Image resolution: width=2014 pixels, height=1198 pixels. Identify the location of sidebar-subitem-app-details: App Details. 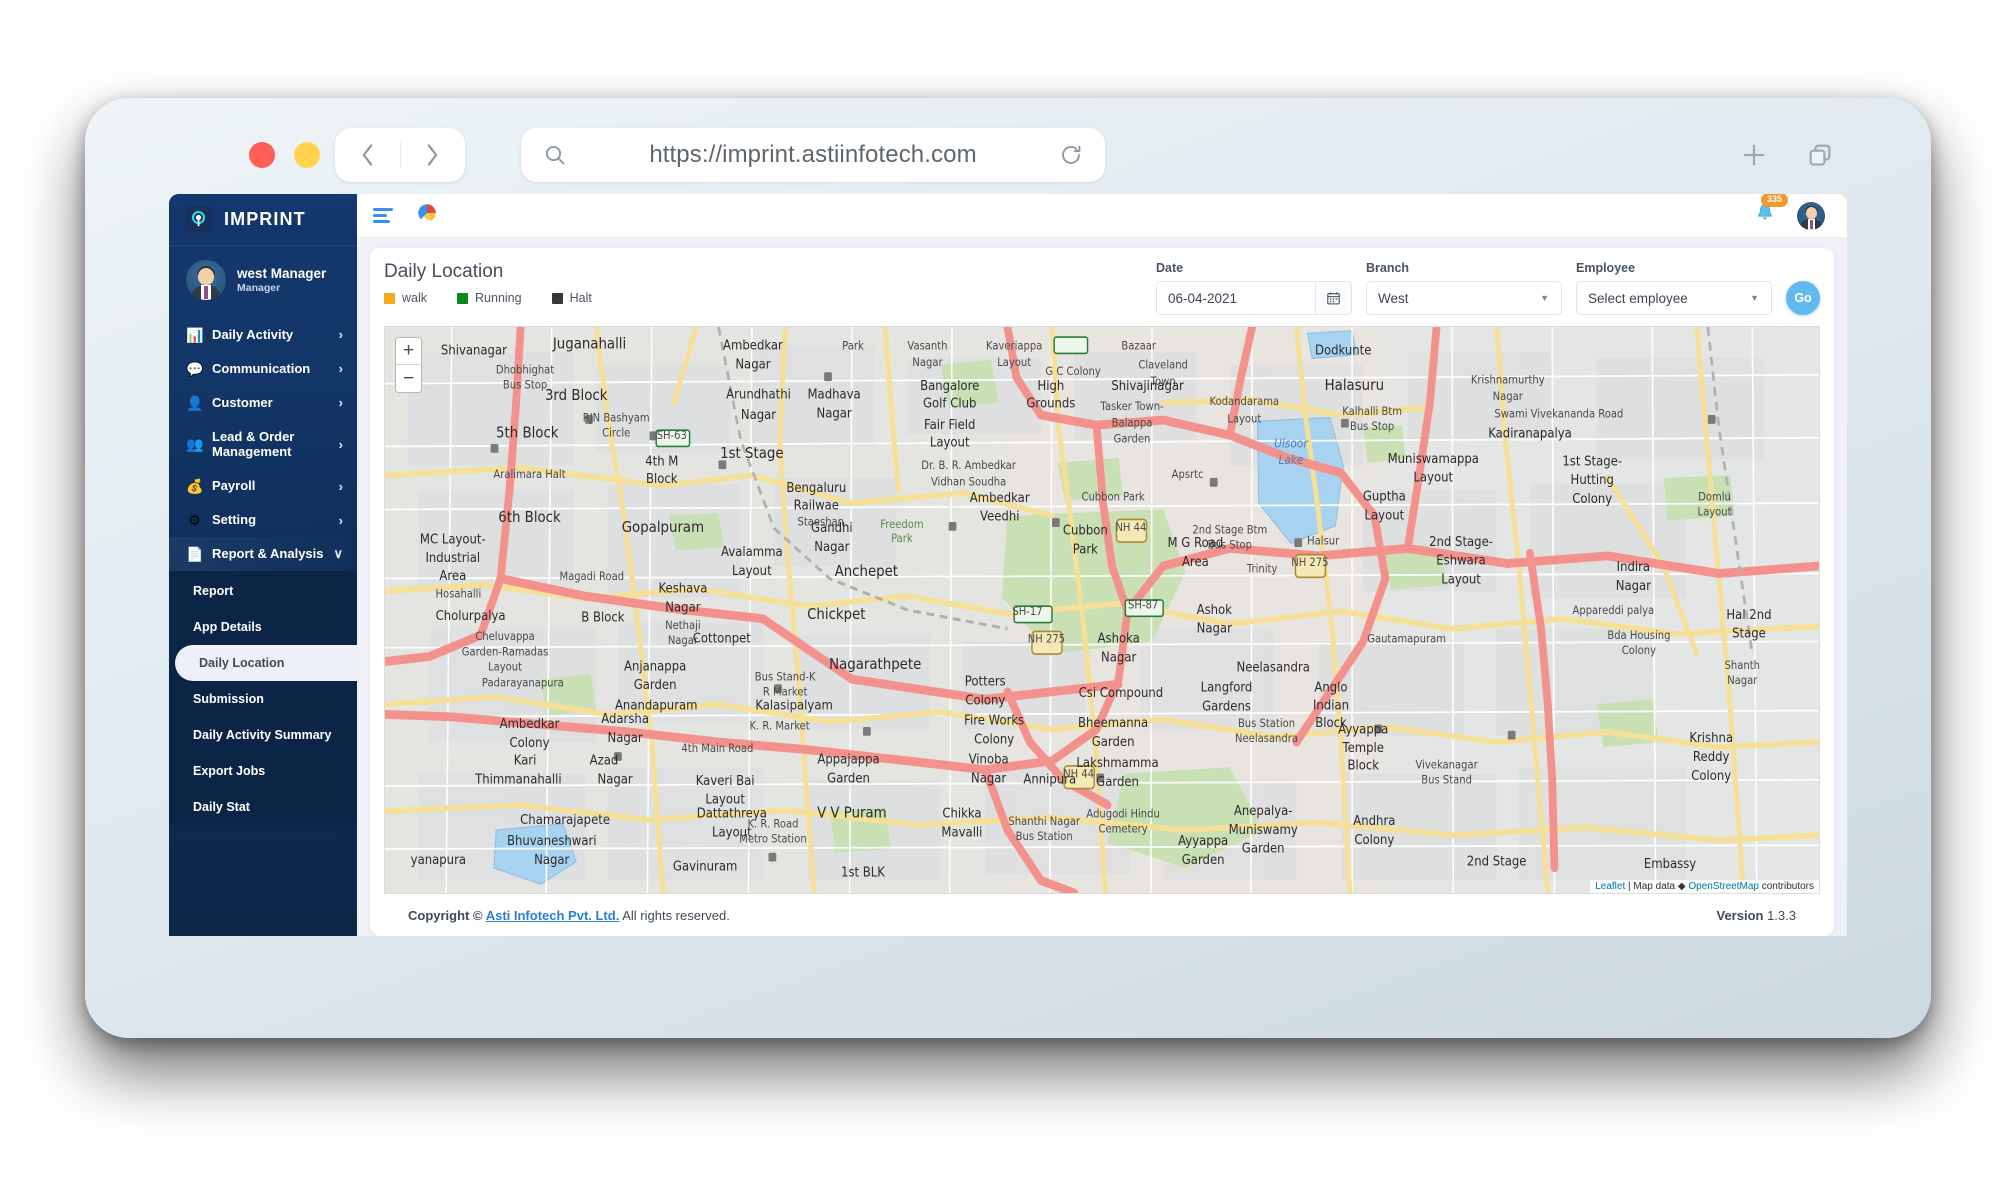
(263, 627).